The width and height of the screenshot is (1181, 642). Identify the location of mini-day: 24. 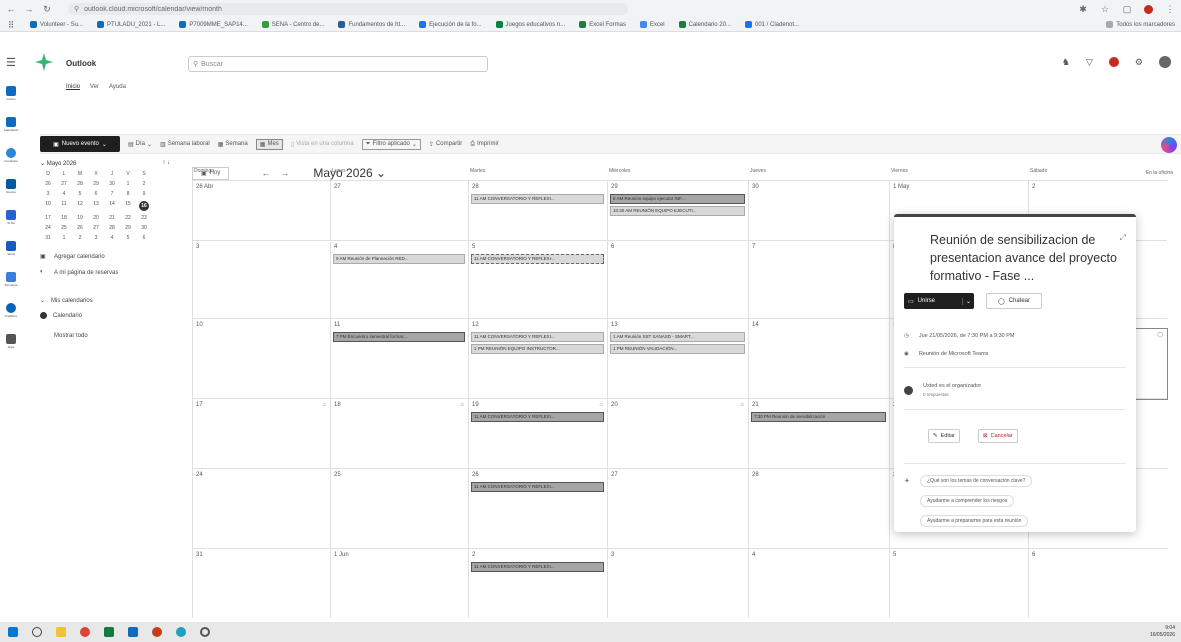
(48, 228).